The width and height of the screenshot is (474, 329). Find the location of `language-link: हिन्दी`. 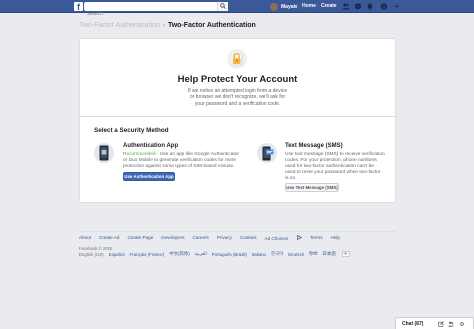

language-link: हिन्दी is located at coordinates (313, 254).